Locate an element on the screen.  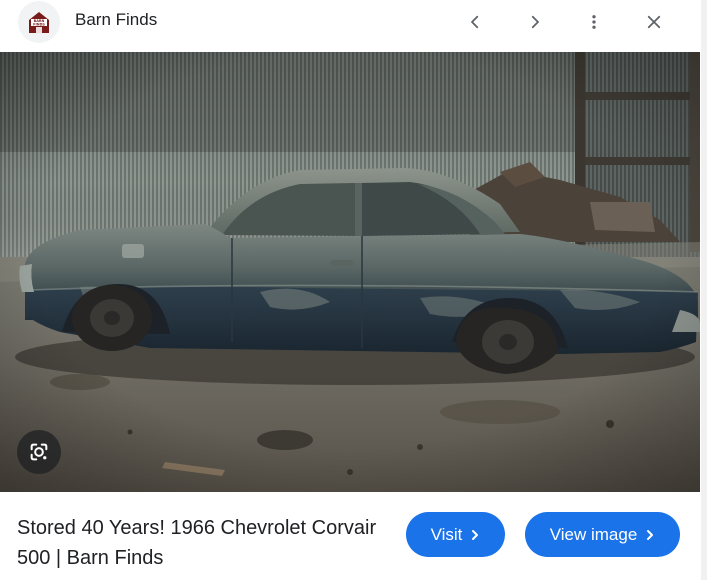
more-vert-icon is located at coordinates (594, 22).